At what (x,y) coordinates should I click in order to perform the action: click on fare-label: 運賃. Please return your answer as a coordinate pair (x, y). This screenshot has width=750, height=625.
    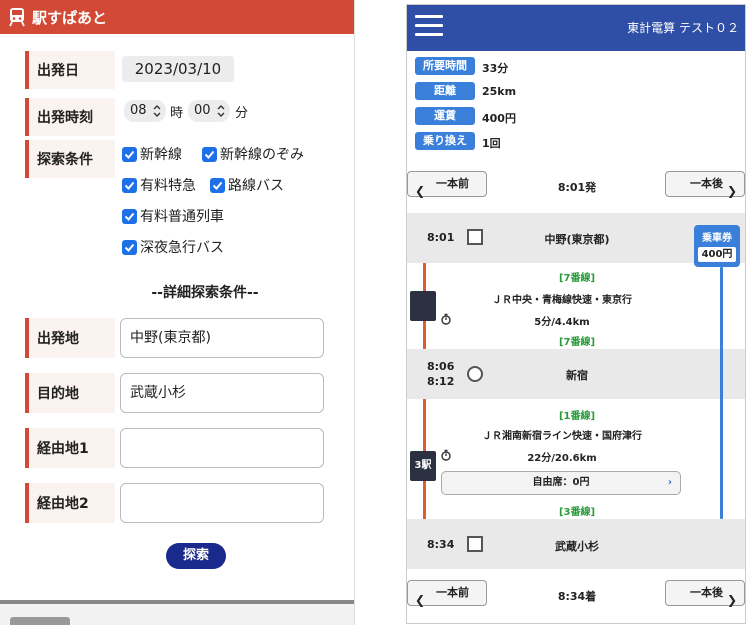
    Looking at the image, I should click on (445, 116).